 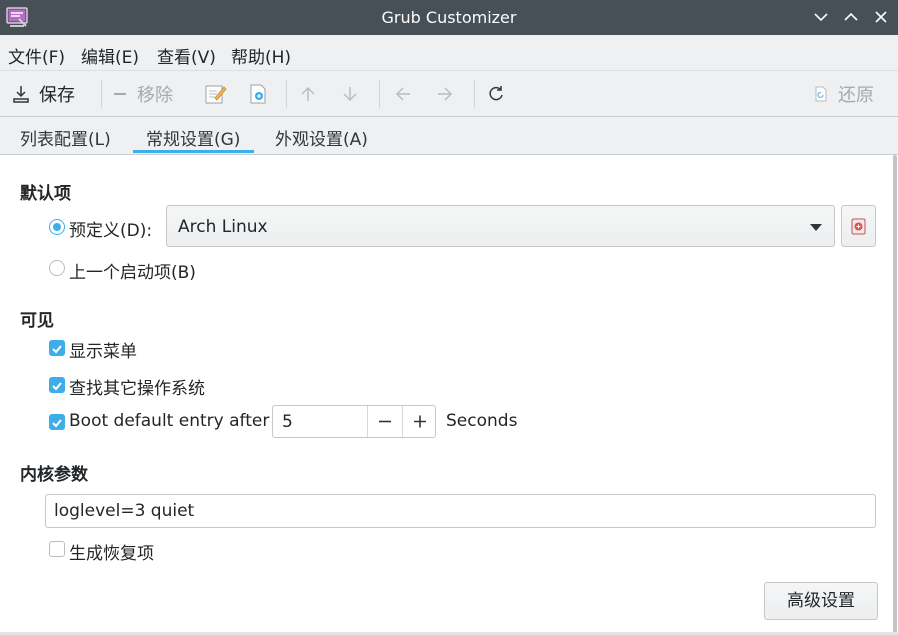 What do you see at coordinates (111, 554) in the screenshot?
I see `recovery-label: 生成恢复项` at bounding box center [111, 554].